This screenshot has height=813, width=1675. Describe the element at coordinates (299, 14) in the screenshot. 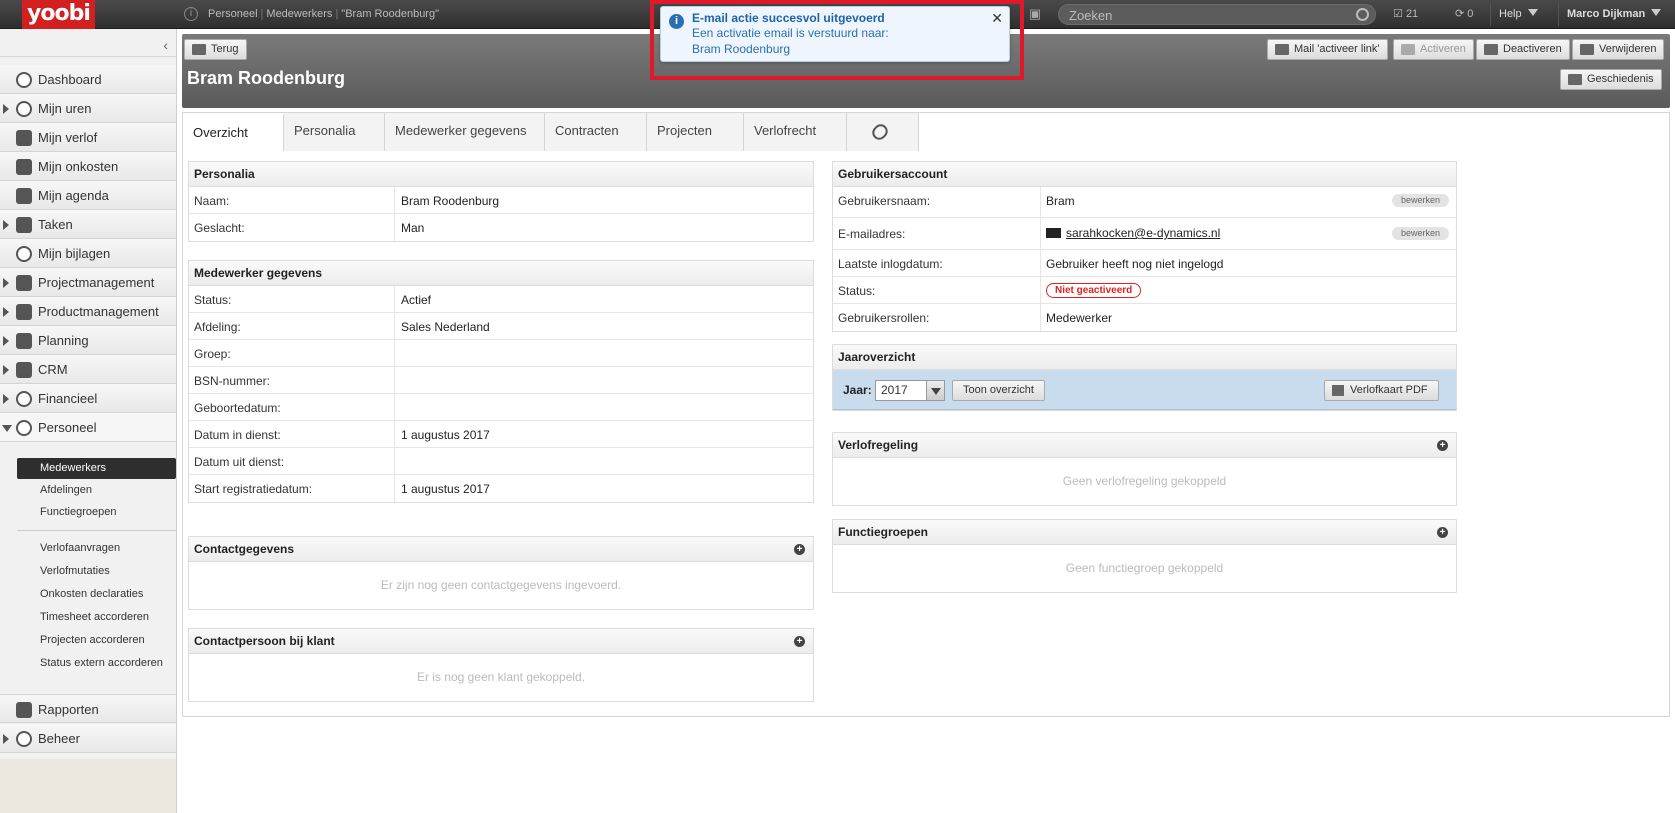

I see `breadcrumb-item: Medewerkers` at that location.